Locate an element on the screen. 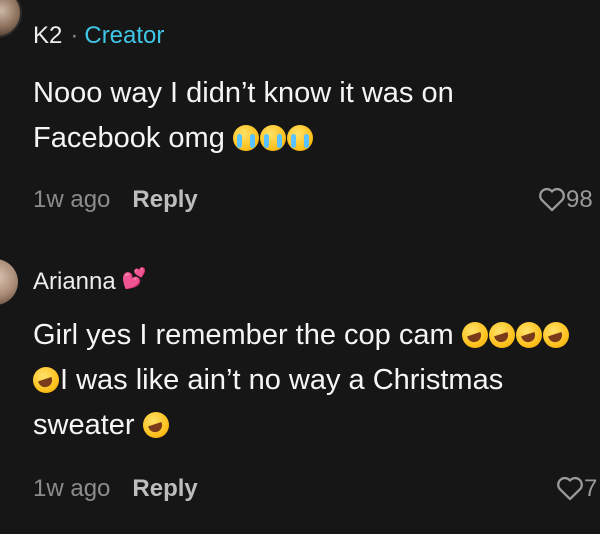 Image resolution: width=600 pixels, height=534 pixels. comment-line-row: Girl yes I remember the cop cam is located at coordinates (301, 335).